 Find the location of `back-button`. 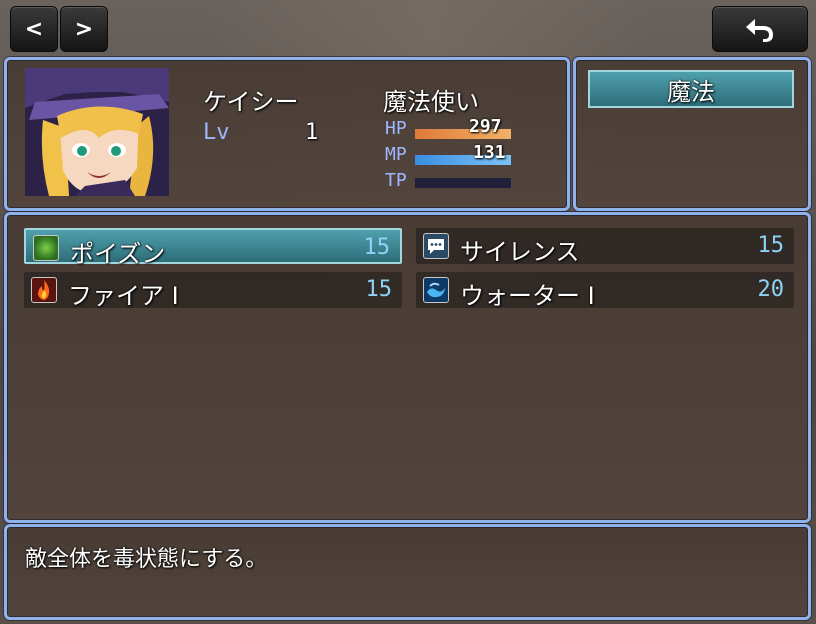

back-button is located at coordinates (760, 29).